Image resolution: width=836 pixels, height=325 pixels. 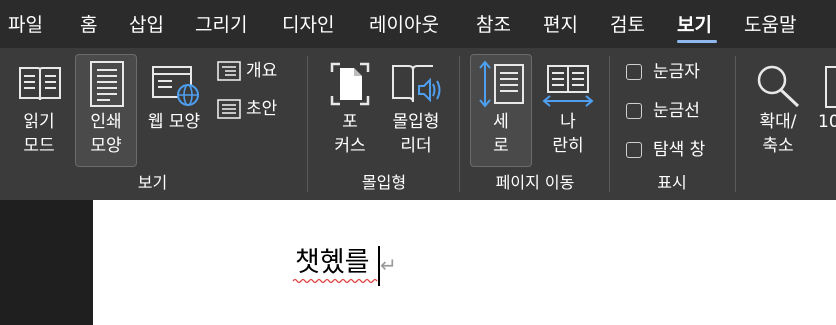 What do you see at coordinates (493, 25) in the screenshot?
I see `tab-references: 참조` at bounding box center [493, 25].